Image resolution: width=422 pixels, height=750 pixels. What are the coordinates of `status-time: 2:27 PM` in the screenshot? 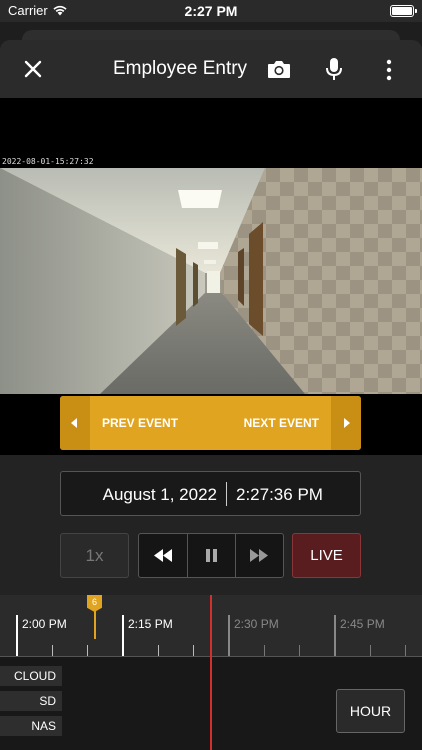 It's located at (211, 11).